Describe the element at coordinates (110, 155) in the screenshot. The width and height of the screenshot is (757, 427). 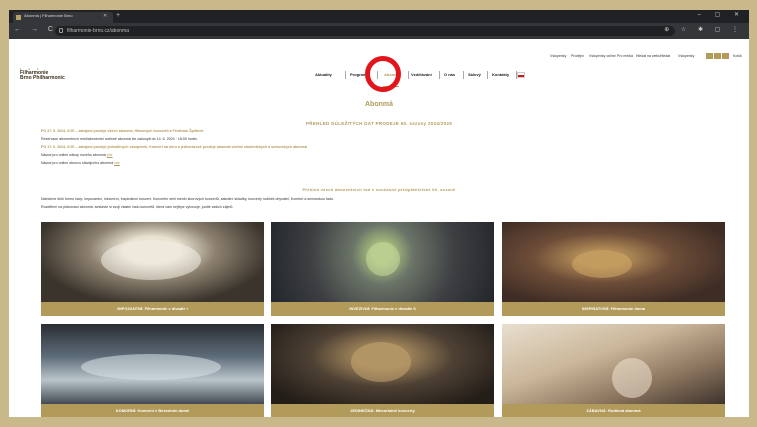
I see `guide-link-1: zde` at that location.